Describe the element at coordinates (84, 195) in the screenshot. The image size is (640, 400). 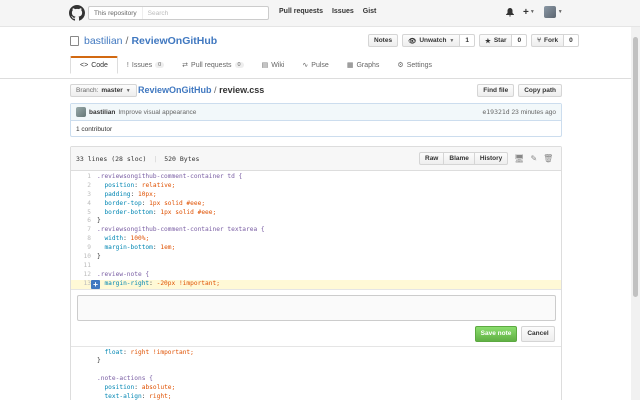
I see `line-number: 3` at that location.